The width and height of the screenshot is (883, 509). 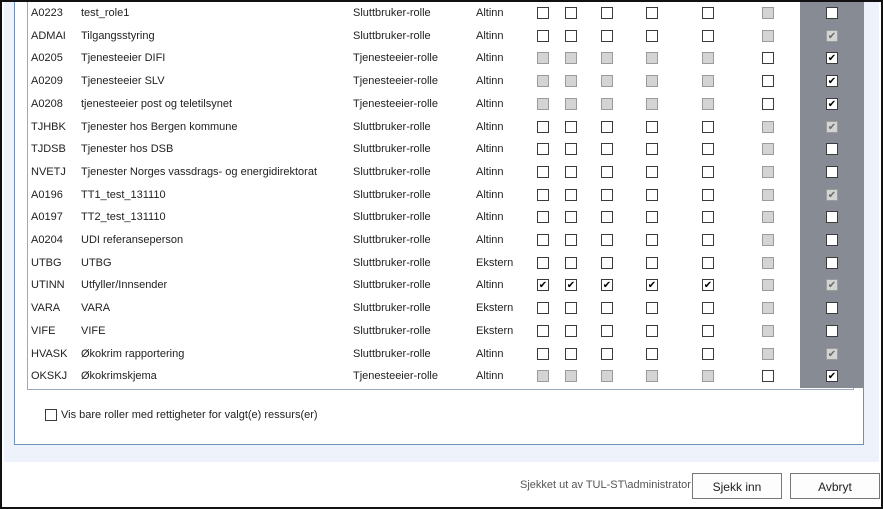 What do you see at coordinates (96, 262) in the screenshot?
I see `role-name: UTBG` at bounding box center [96, 262].